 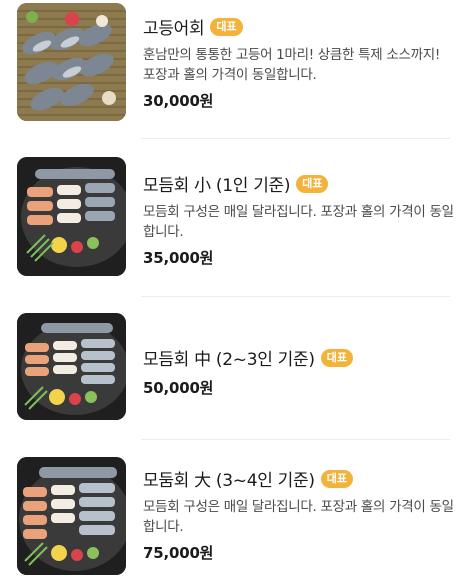 What do you see at coordinates (178, 101) in the screenshot?
I see `menu-item-price: 30,000원` at bounding box center [178, 101].